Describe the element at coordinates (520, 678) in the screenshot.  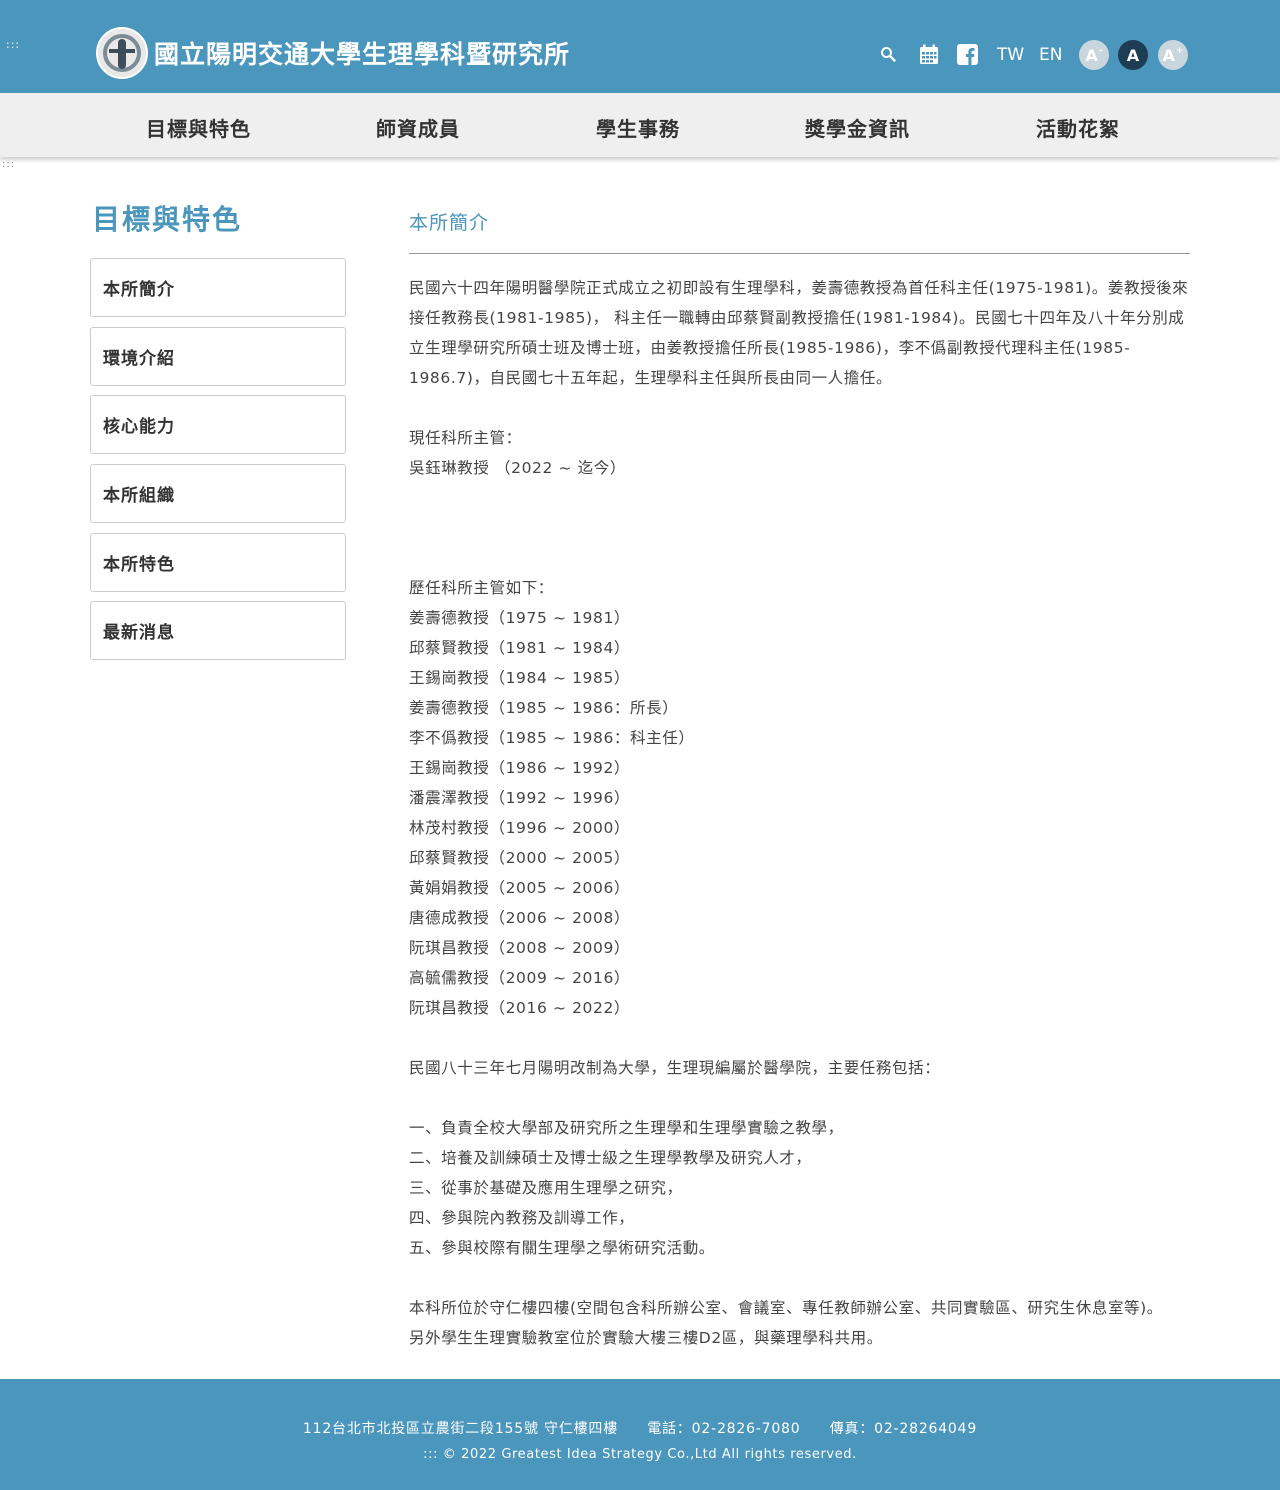
I see `history-item: 王錫崗教授（1984 ~ 1985）` at that location.